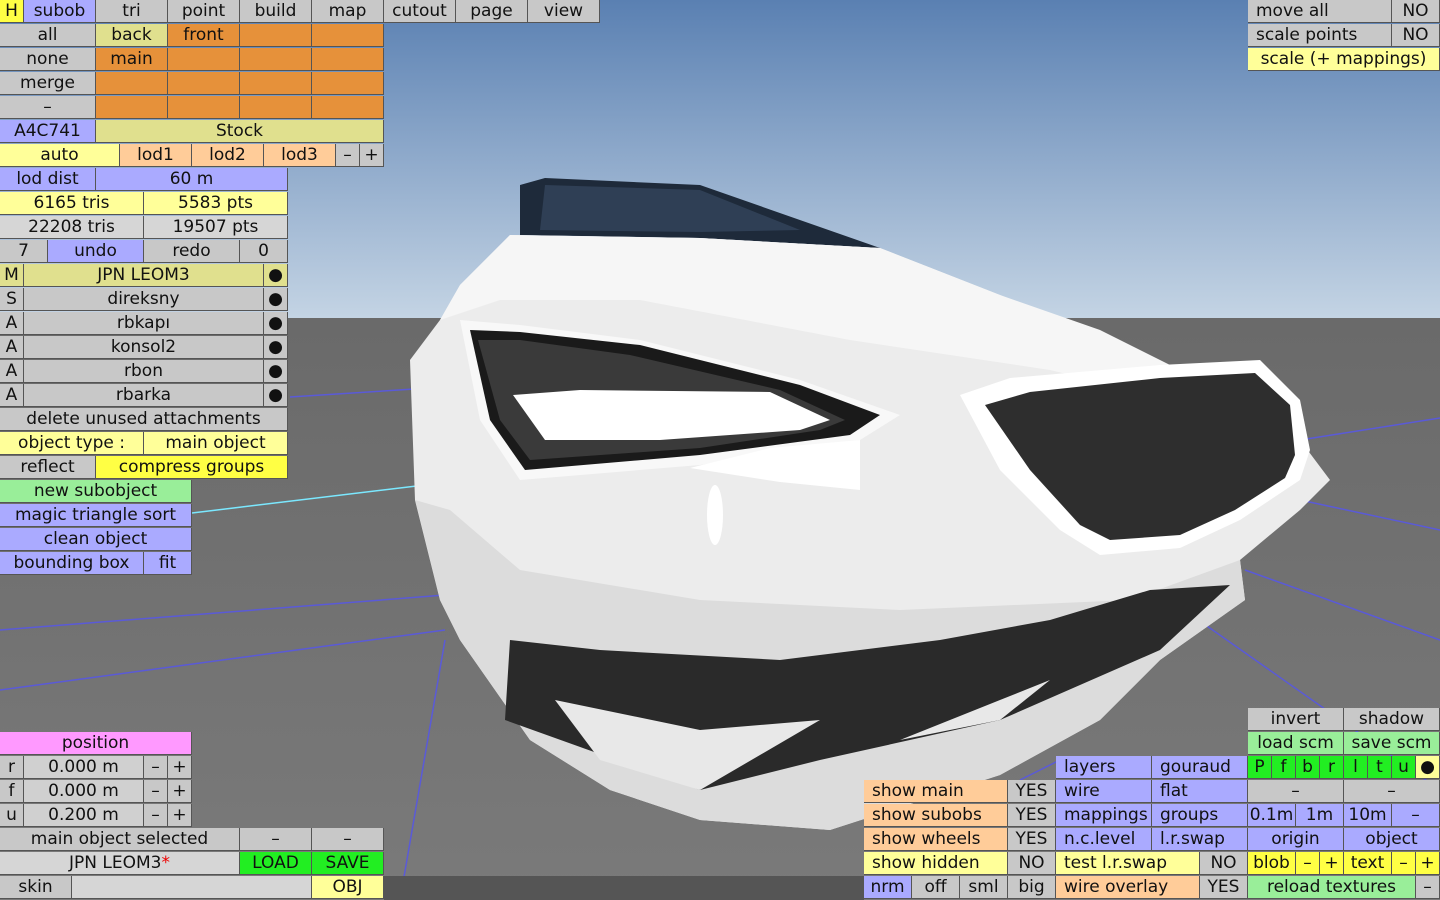 The image size is (1440, 900). Describe the element at coordinates (1392, 839) in the screenshot. I see `object-button: object` at that location.